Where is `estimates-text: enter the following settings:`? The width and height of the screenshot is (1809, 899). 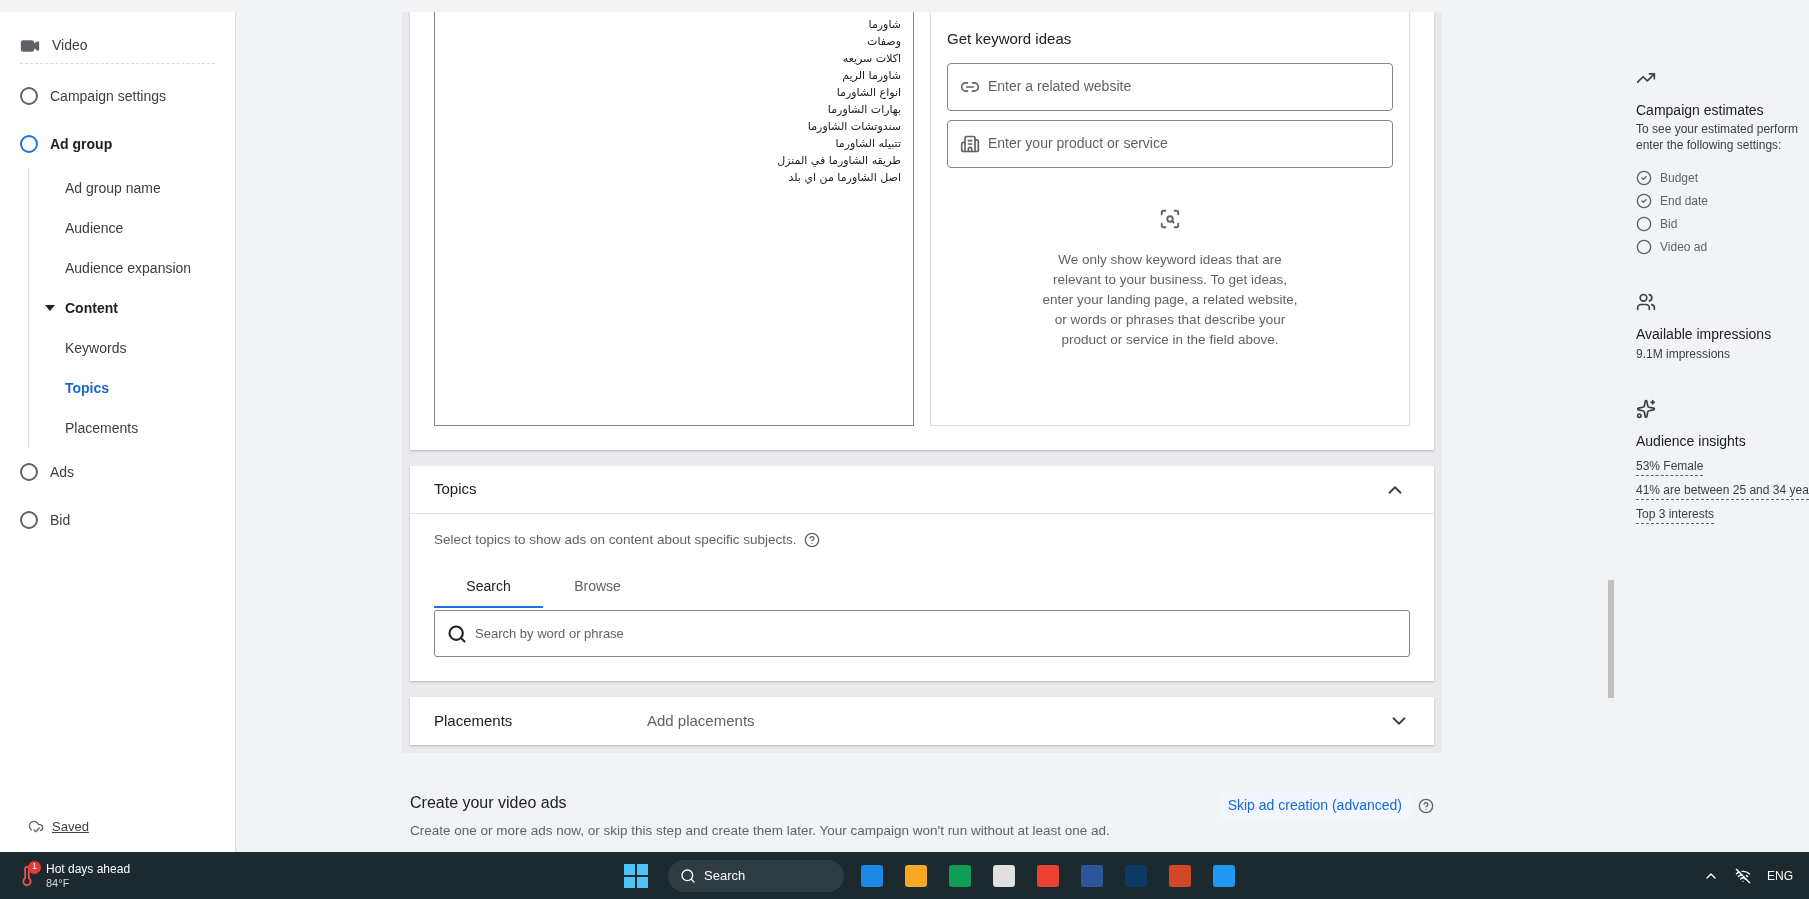
estimates-text: enter the following settings: is located at coordinates (1709, 145).